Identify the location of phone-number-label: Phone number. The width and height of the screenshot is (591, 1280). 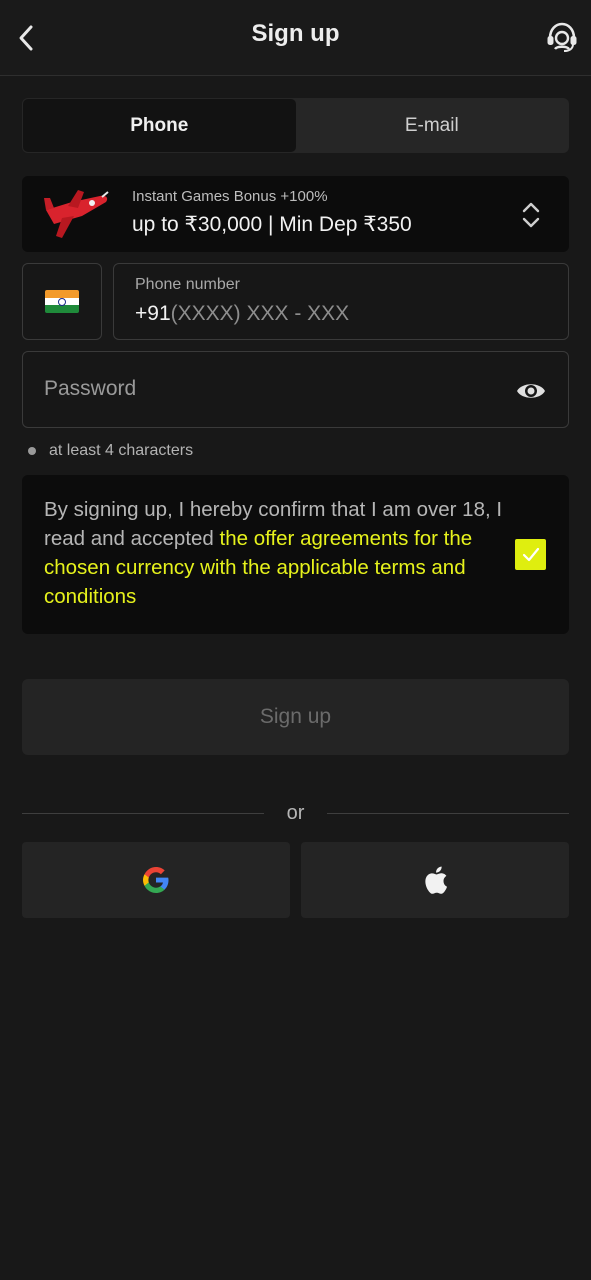
(187, 284).